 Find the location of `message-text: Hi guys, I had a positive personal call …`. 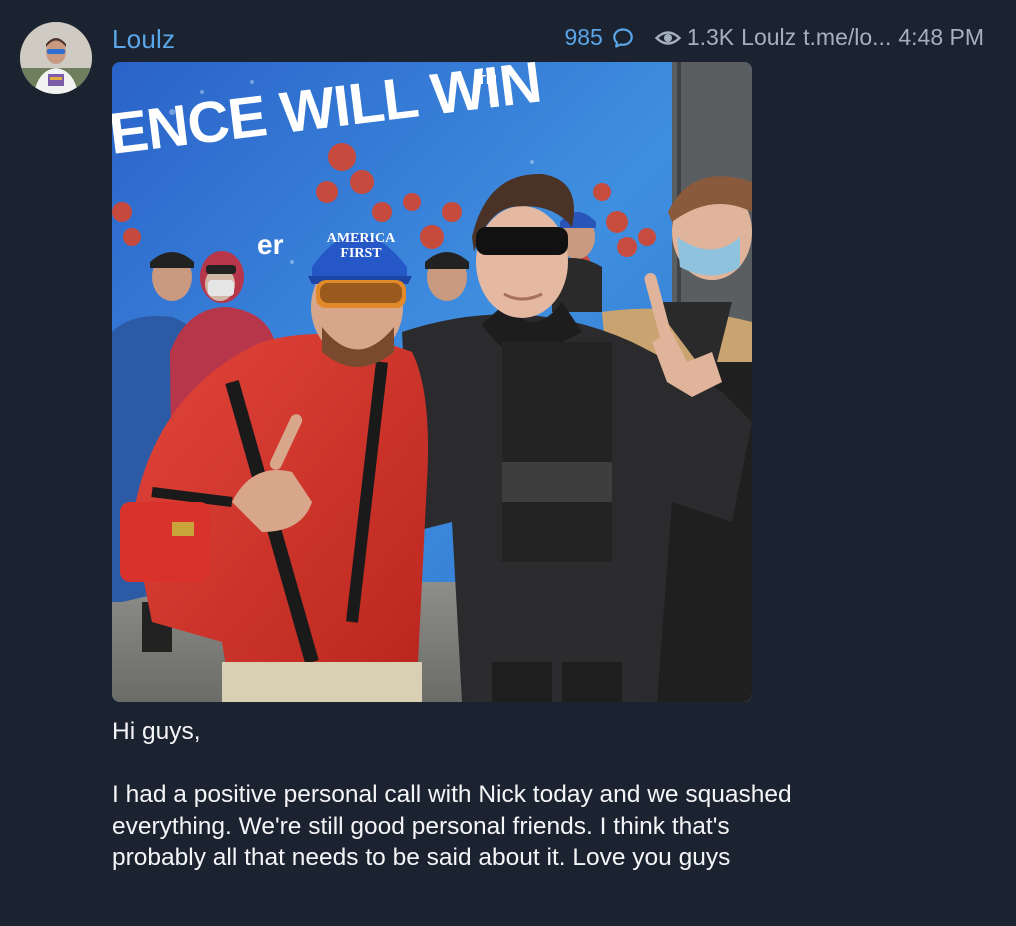

message-text: Hi guys, I had a positive personal call … is located at coordinates (452, 795).